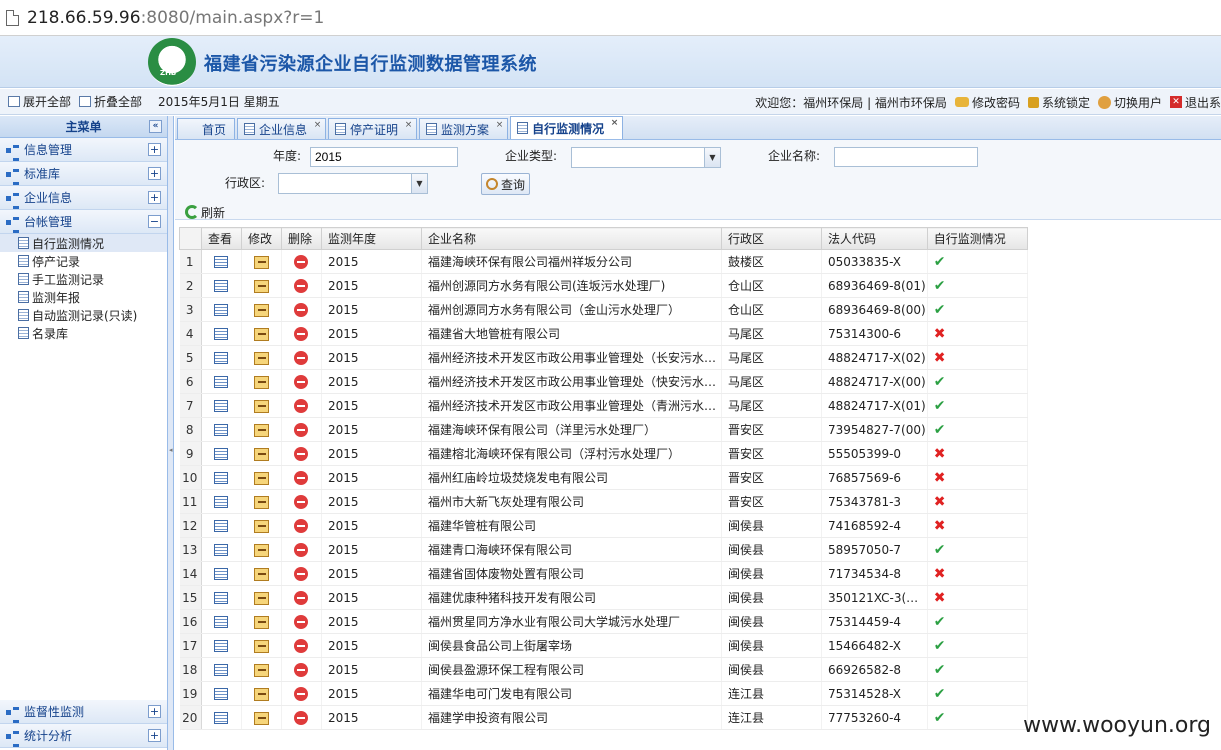 This screenshot has width=1221, height=750. What do you see at coordinates (221, 238) in the screenshot?
I see `column-header: 查看` at bounding box center [221, 238].